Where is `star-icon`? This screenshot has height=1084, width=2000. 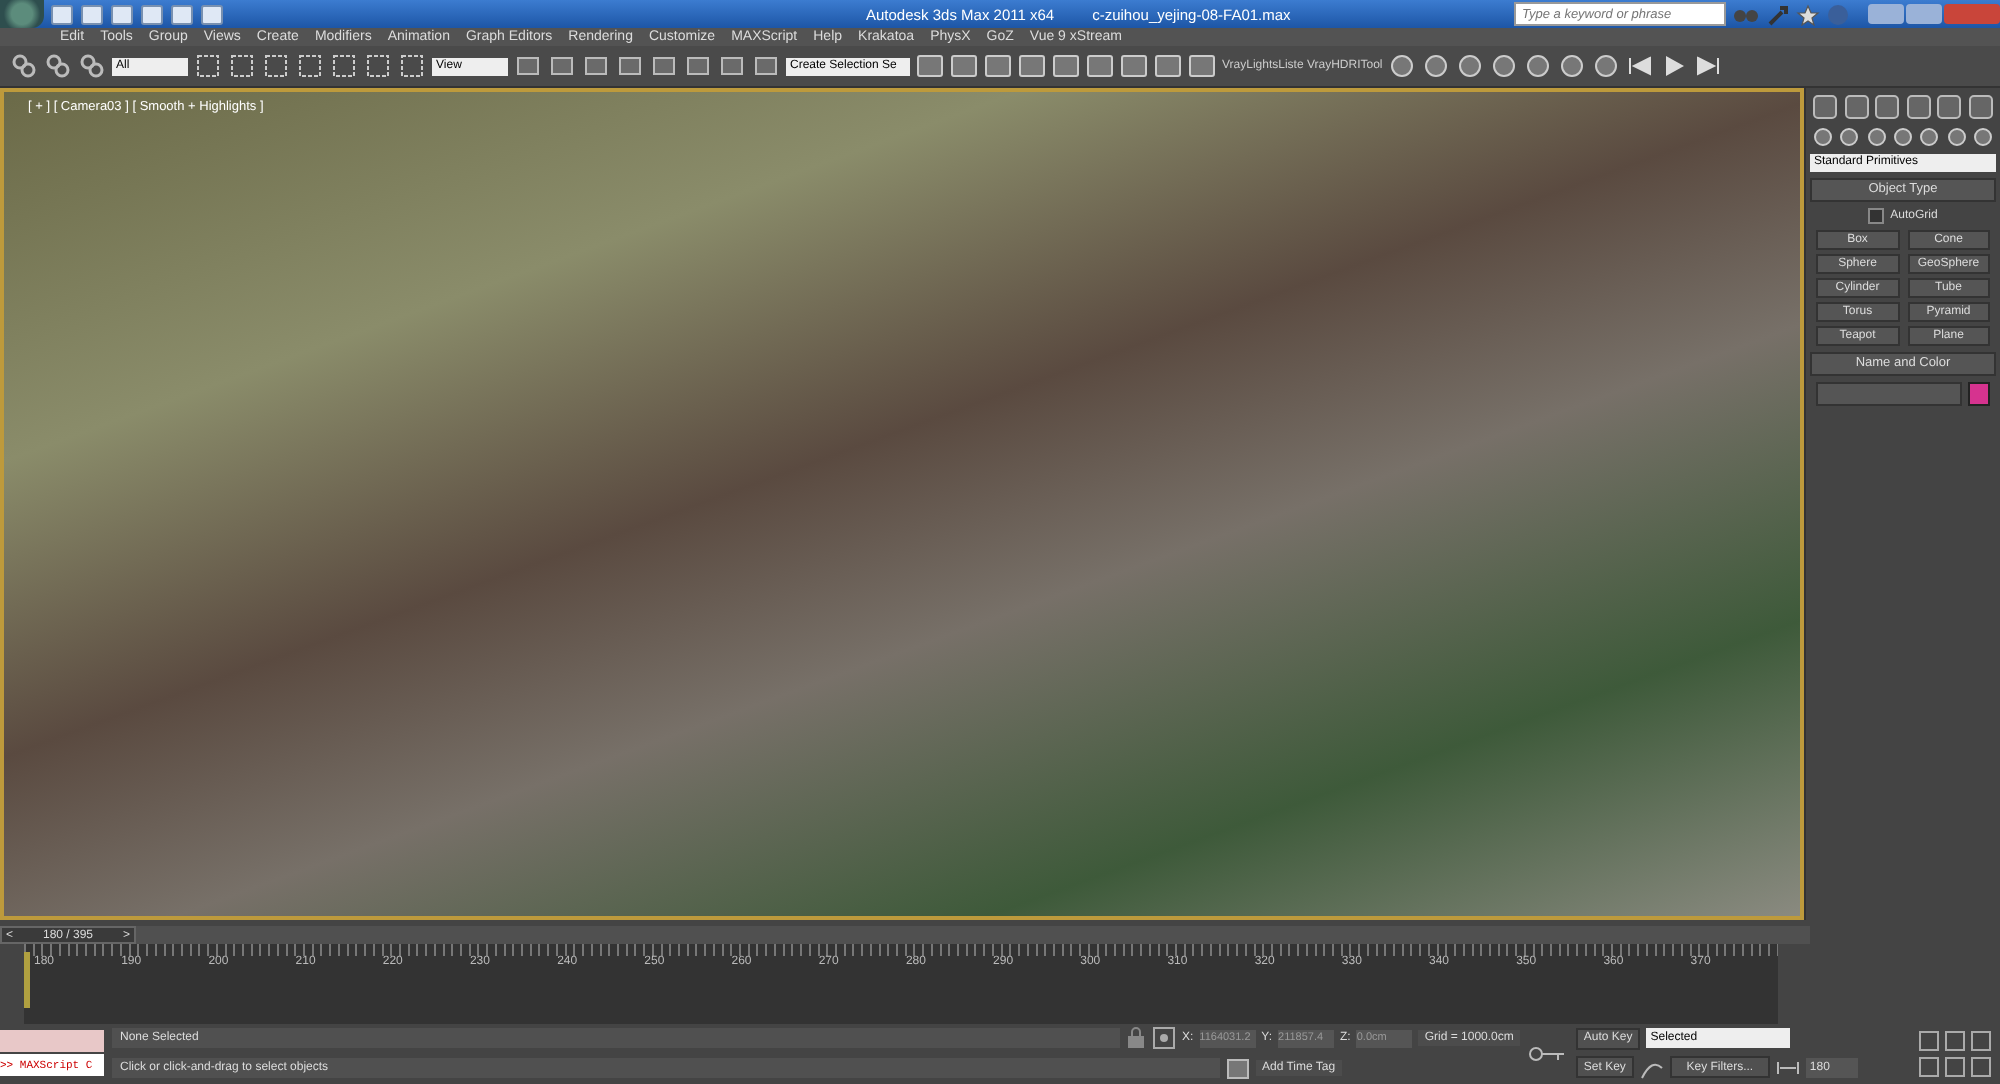 star-icon is located at coordinates (1808, 14).